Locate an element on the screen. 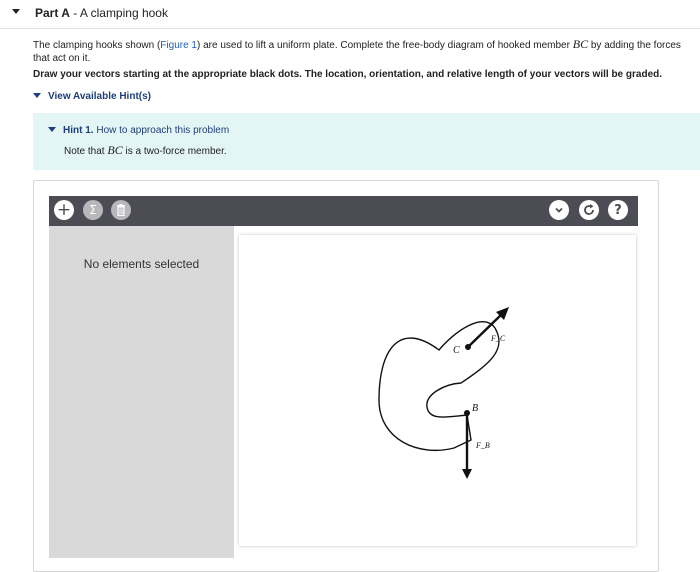  problem-text: The clamping hooks shown ( is located at coordinates (97, 45).